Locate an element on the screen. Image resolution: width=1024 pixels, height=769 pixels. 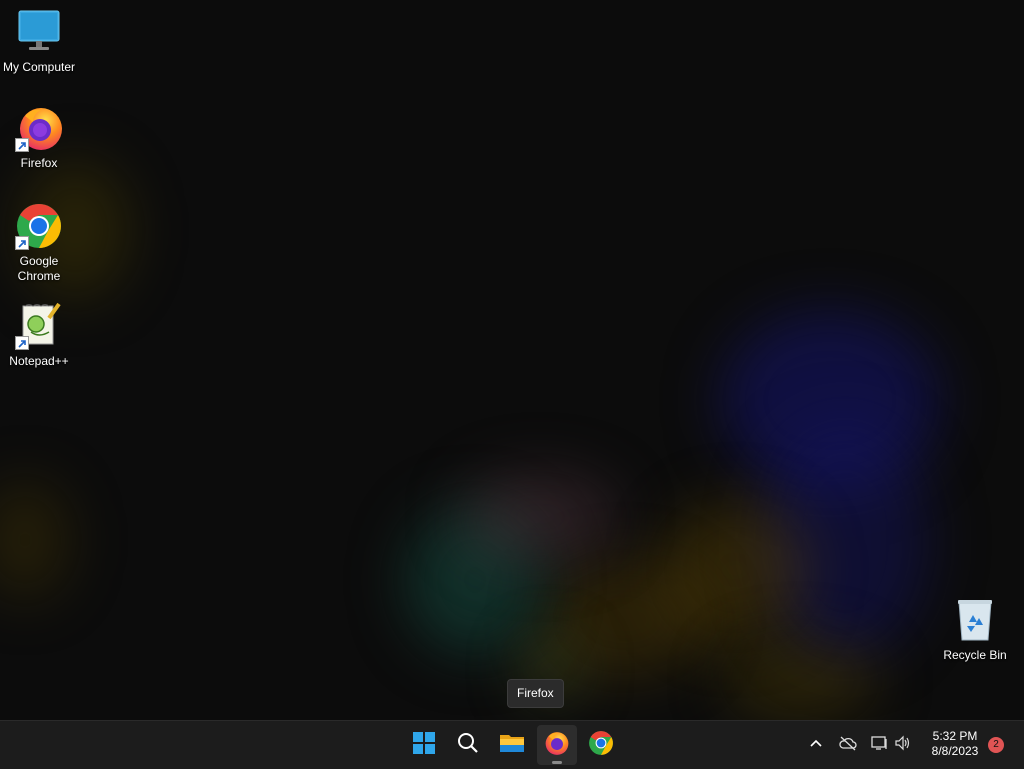
desktop-icon-firefox: Firefox is located at coordinates (39, 137).